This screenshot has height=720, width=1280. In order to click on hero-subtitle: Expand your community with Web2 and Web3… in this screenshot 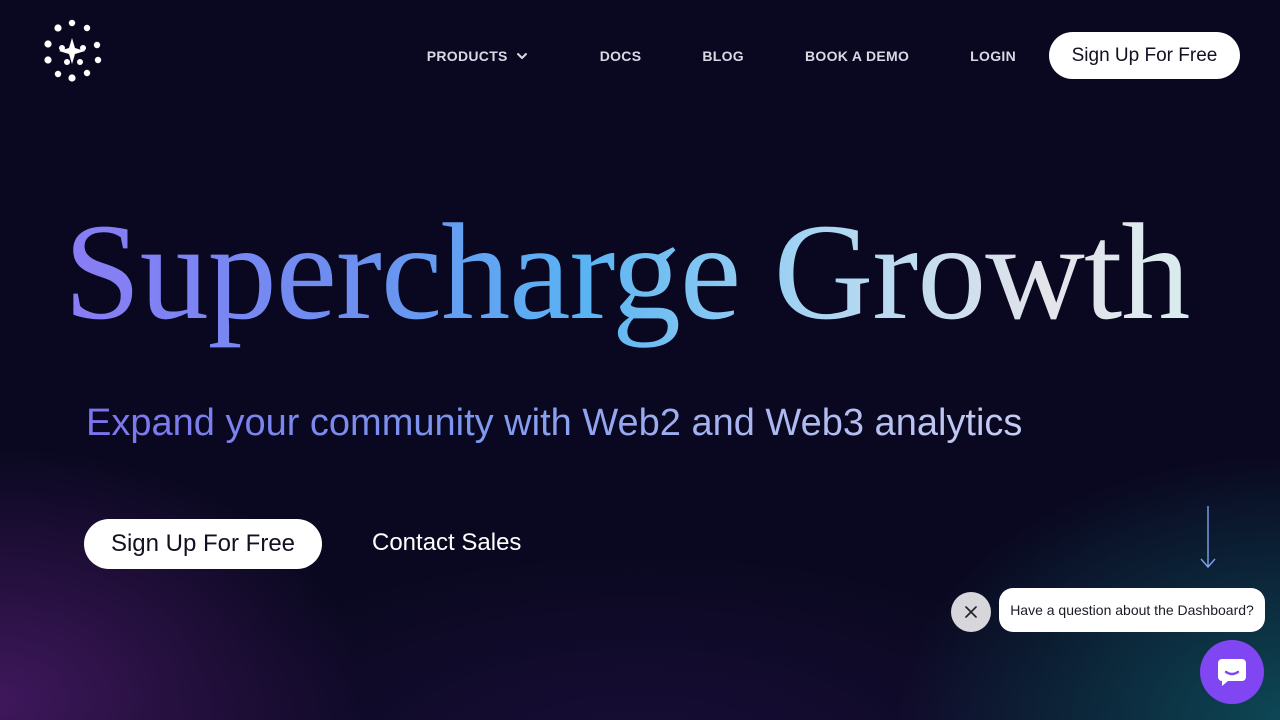, I will do `click(554, 423)`.